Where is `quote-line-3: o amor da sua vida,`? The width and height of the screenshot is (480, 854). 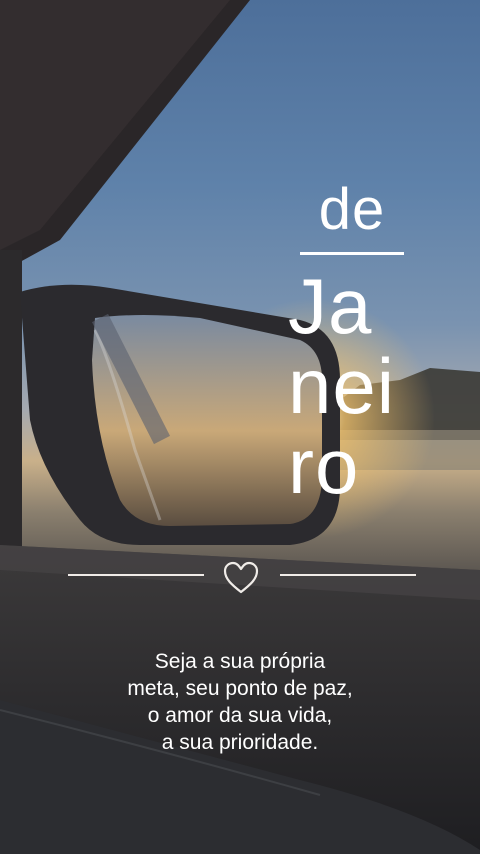
quote-line-3: o amor da sua vida, is located at coordinates (240, 715).